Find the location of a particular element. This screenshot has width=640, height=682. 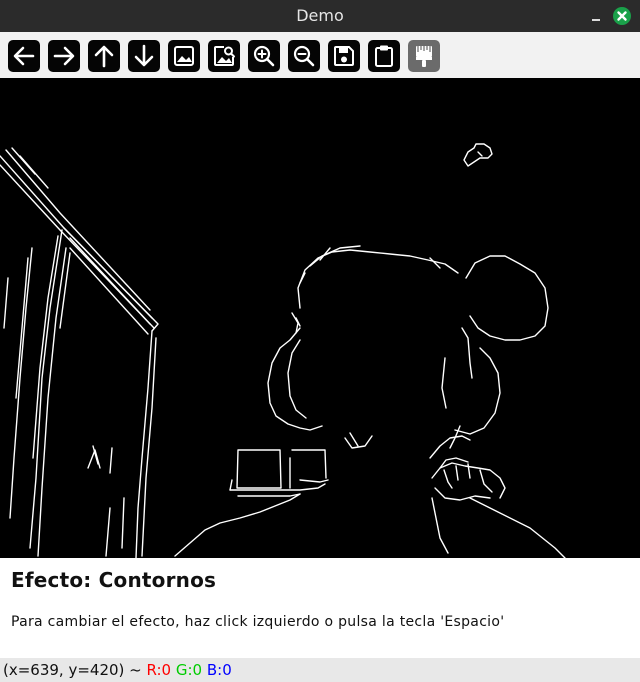

close-icon is located at coordinates (622, 16).